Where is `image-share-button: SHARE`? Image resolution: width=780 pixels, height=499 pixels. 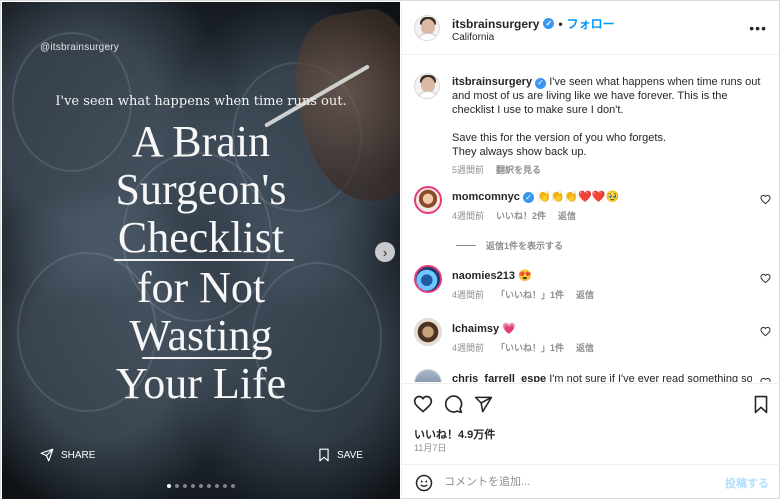
image-share-button: SHARE is located at coordinates (67, 455).